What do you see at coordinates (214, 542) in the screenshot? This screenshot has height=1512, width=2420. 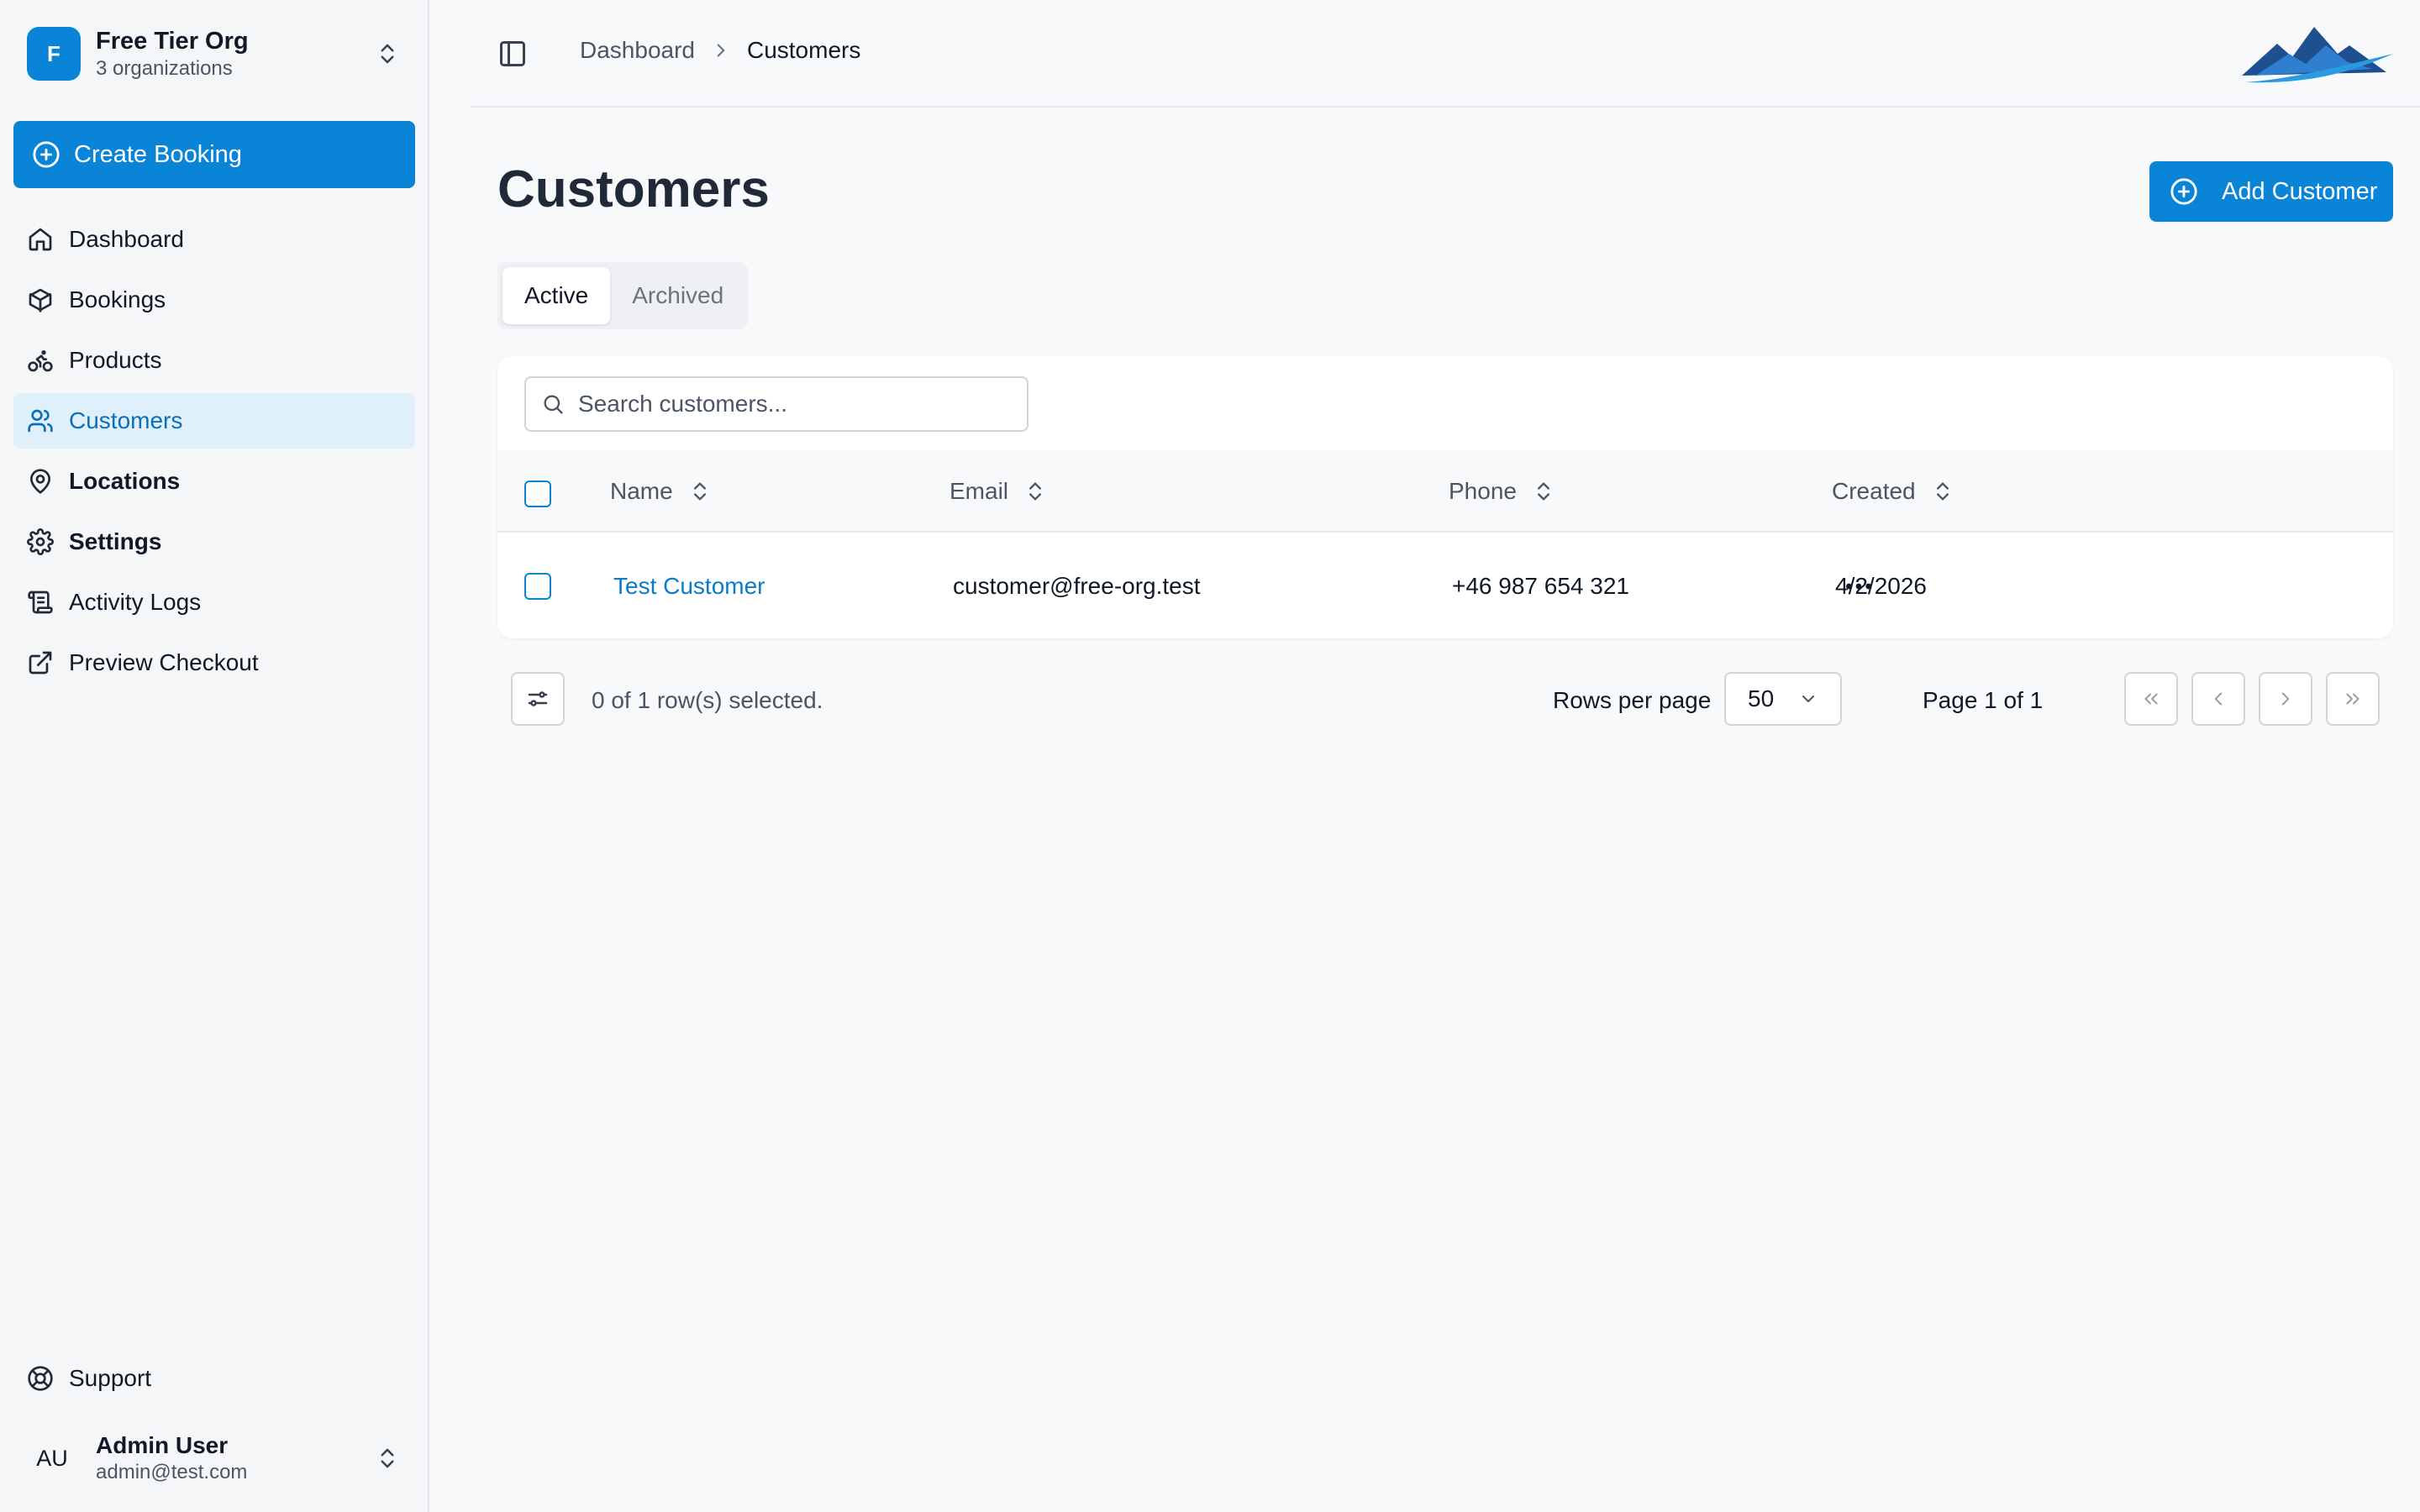 I see `sidebar-item-settings: Settings` at bounding box center [214, 542].